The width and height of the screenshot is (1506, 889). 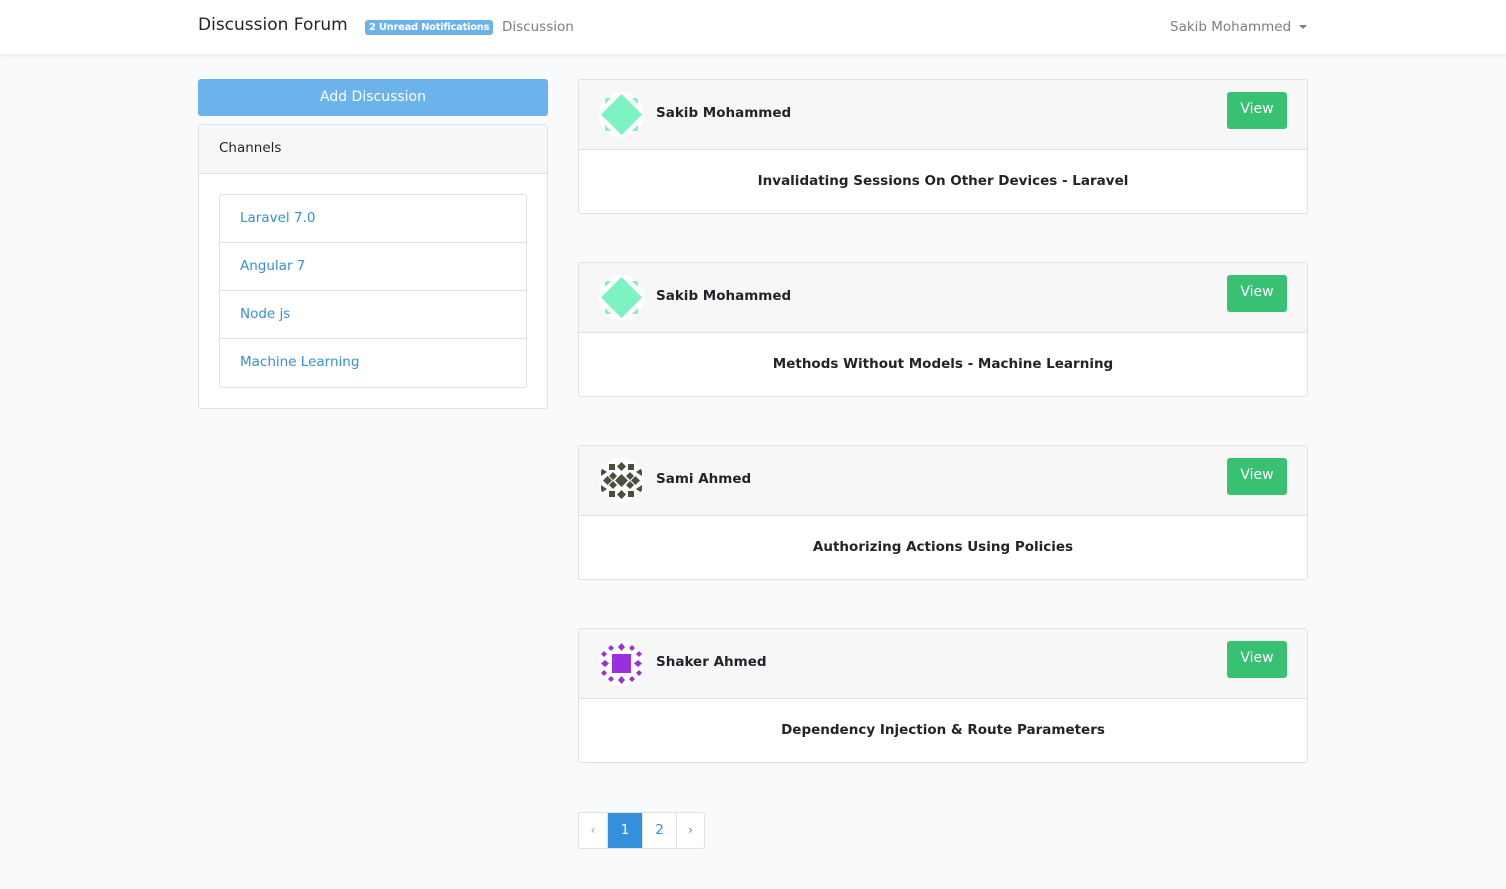 What do you see at coordinates (621, 663) in the screenshot?
I see `purple-square-identicon-icon` at bounding box center [621, 663].